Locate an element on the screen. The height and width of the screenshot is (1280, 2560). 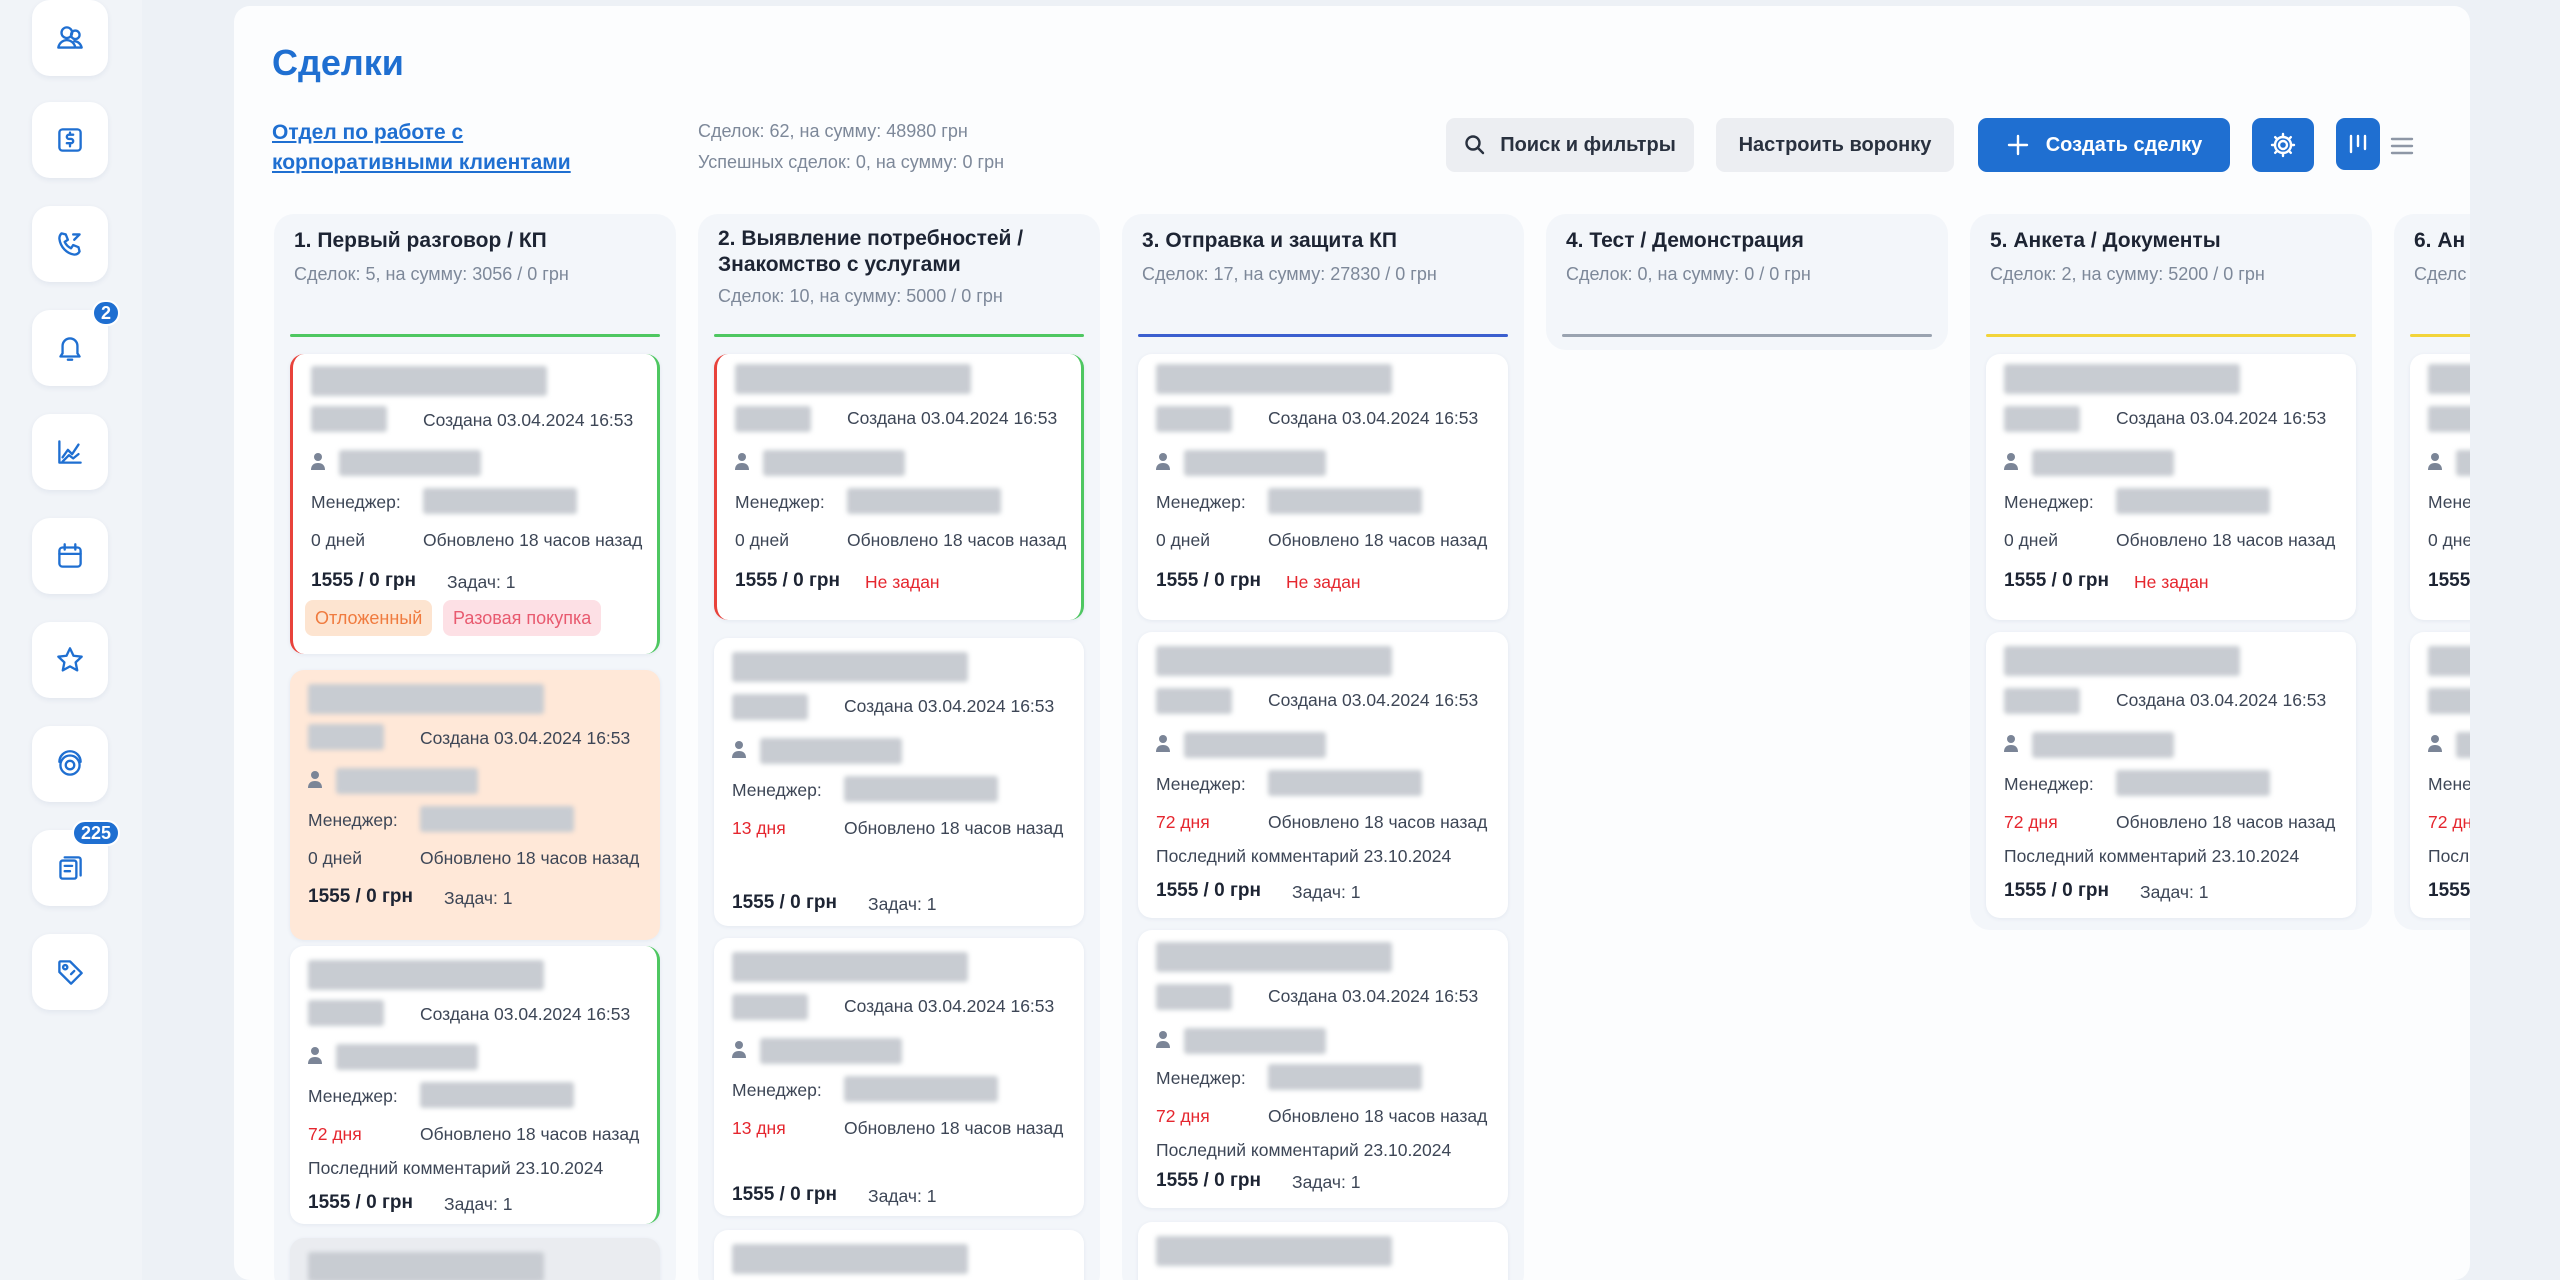
settings-button is located at coordinates (2283, 145).